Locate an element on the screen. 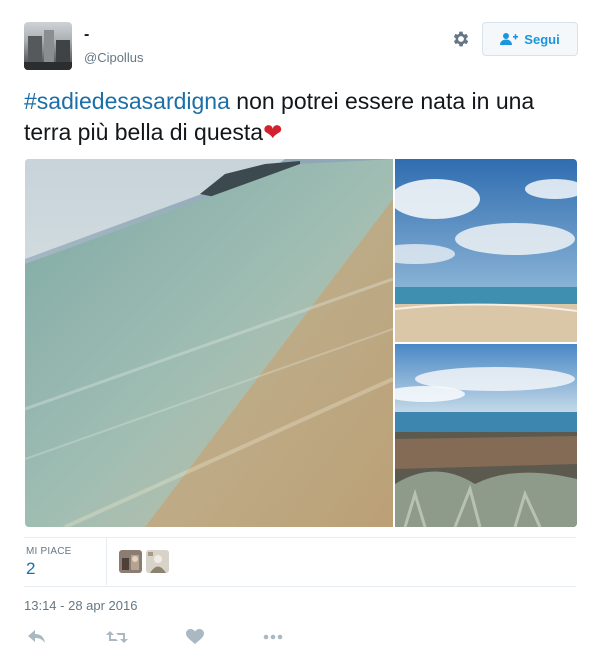 This screenshot has width=600, height=660. retweet-icon is located at coordinates (117, 637).